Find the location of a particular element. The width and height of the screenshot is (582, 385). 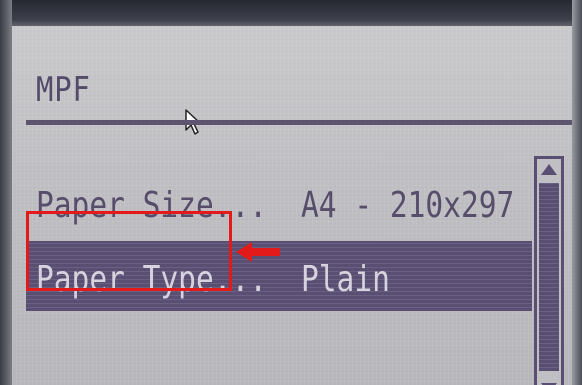

scroll-thumb is located at coordinates (549, 277).